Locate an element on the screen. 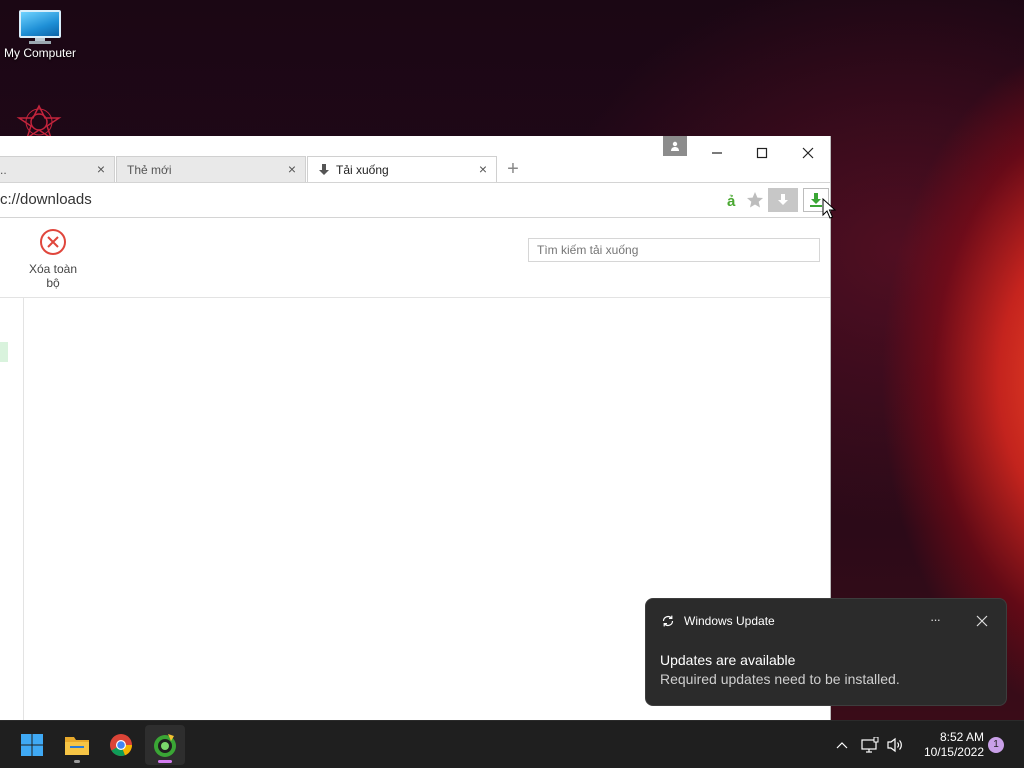 Image resolution: width=1024 pixels, height=768 pixels. minimize-icon is located at coordinates (717, 153).